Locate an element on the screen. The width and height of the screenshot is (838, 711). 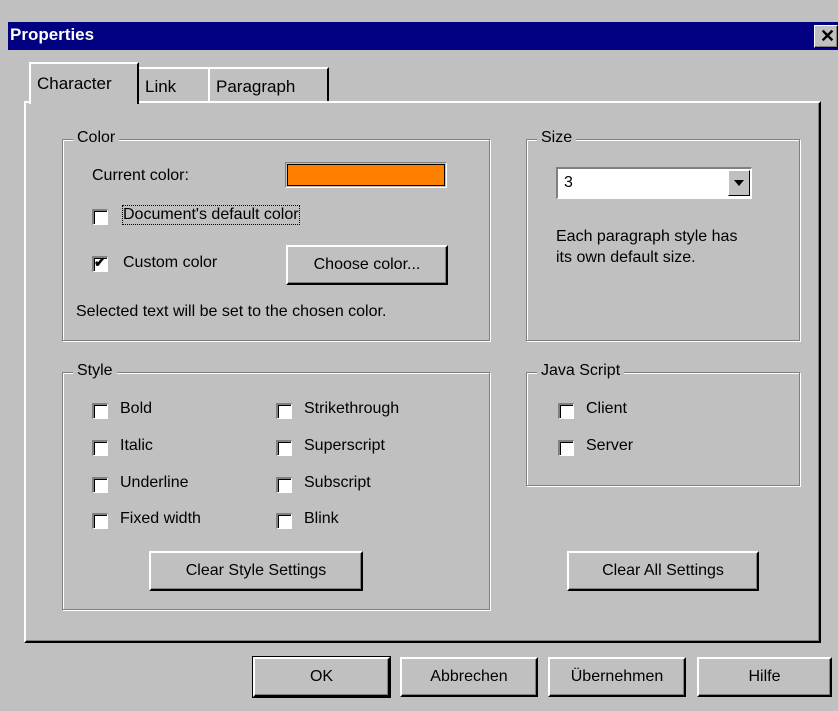
clear-all-settings-label: Clear All Settings is located at coordinates (663, 570).